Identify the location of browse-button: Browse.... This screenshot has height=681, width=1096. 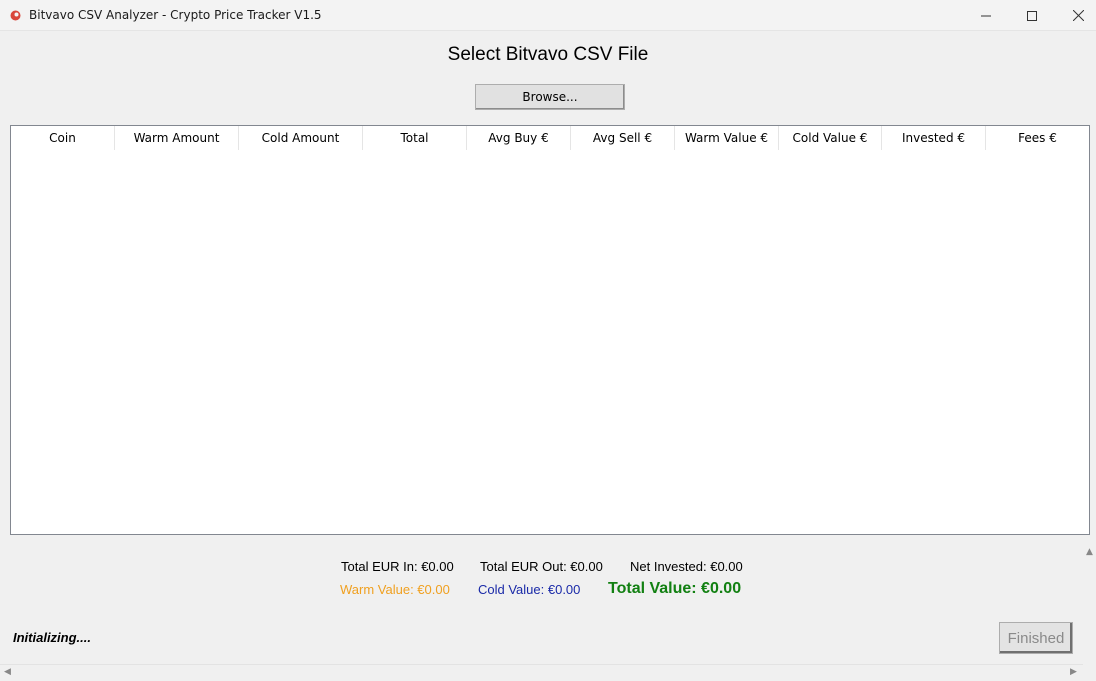
(550, 97).